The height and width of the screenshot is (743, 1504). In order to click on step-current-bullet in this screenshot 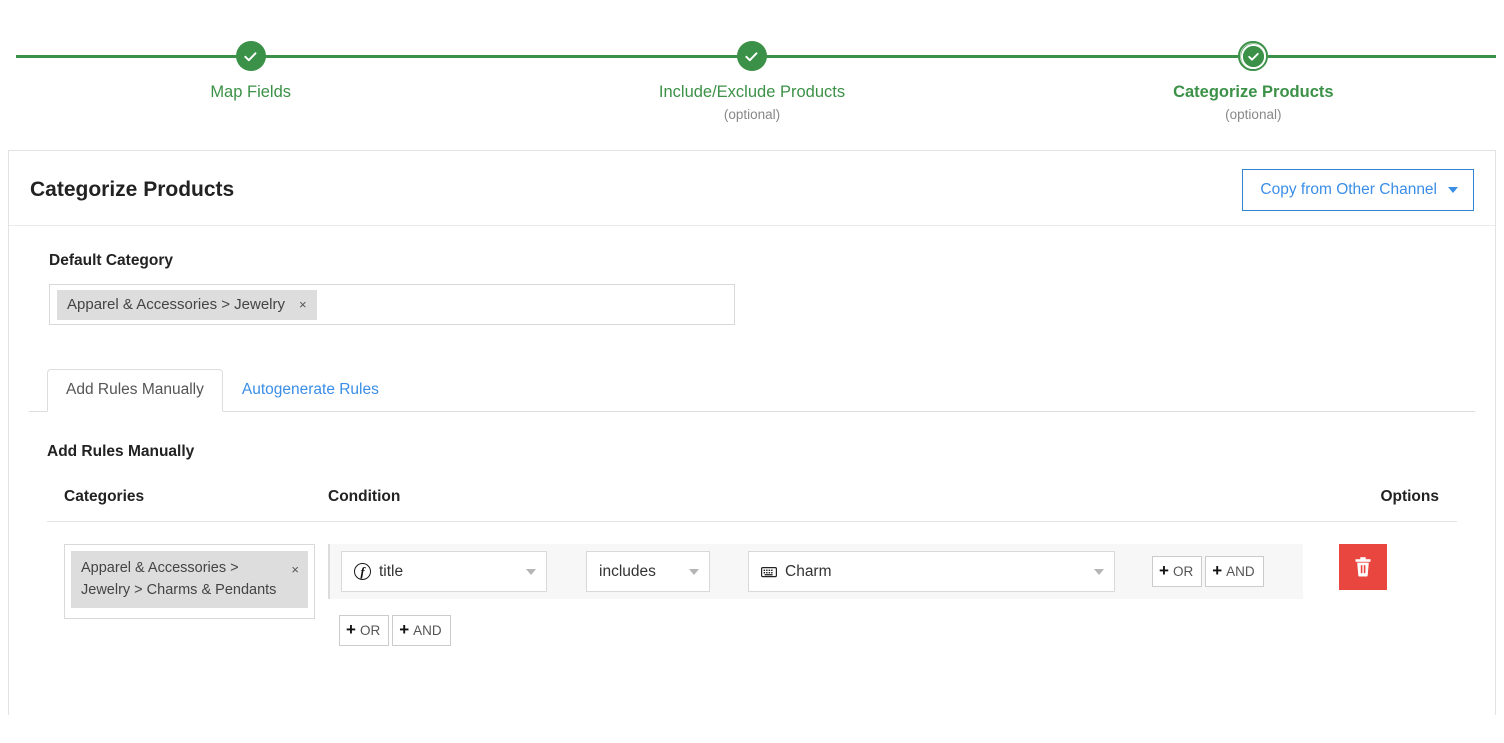, I will do `click(1253, 56)`.